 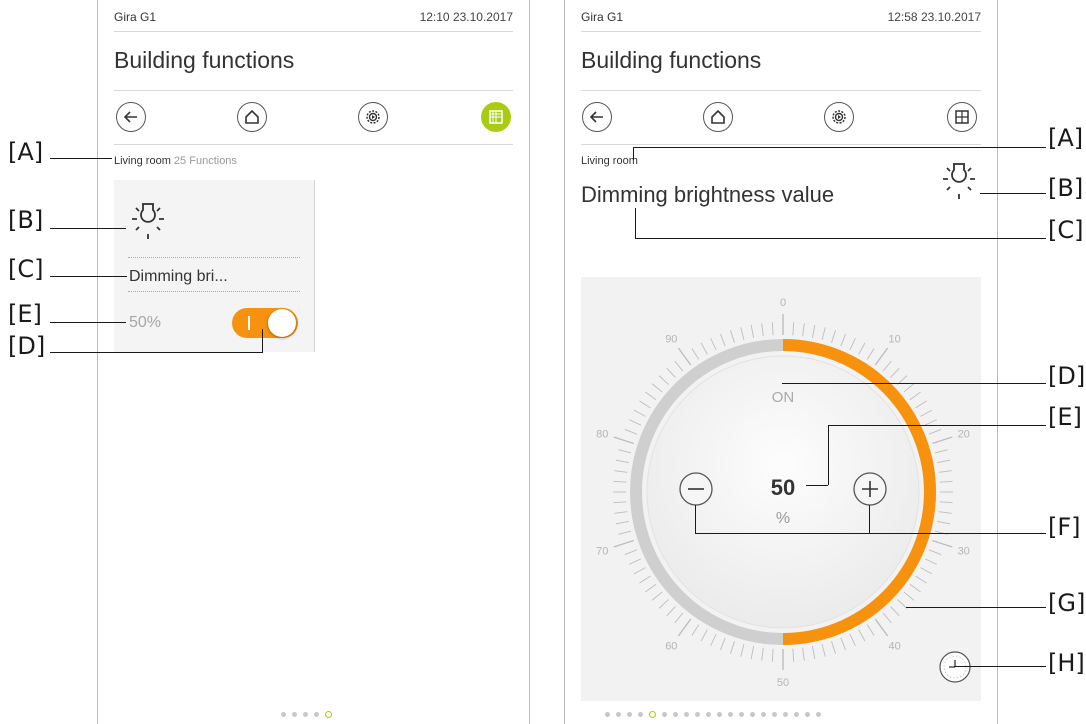 I want to click on function-tile: Dimming bri... 50%, so click(x=214, y=266).